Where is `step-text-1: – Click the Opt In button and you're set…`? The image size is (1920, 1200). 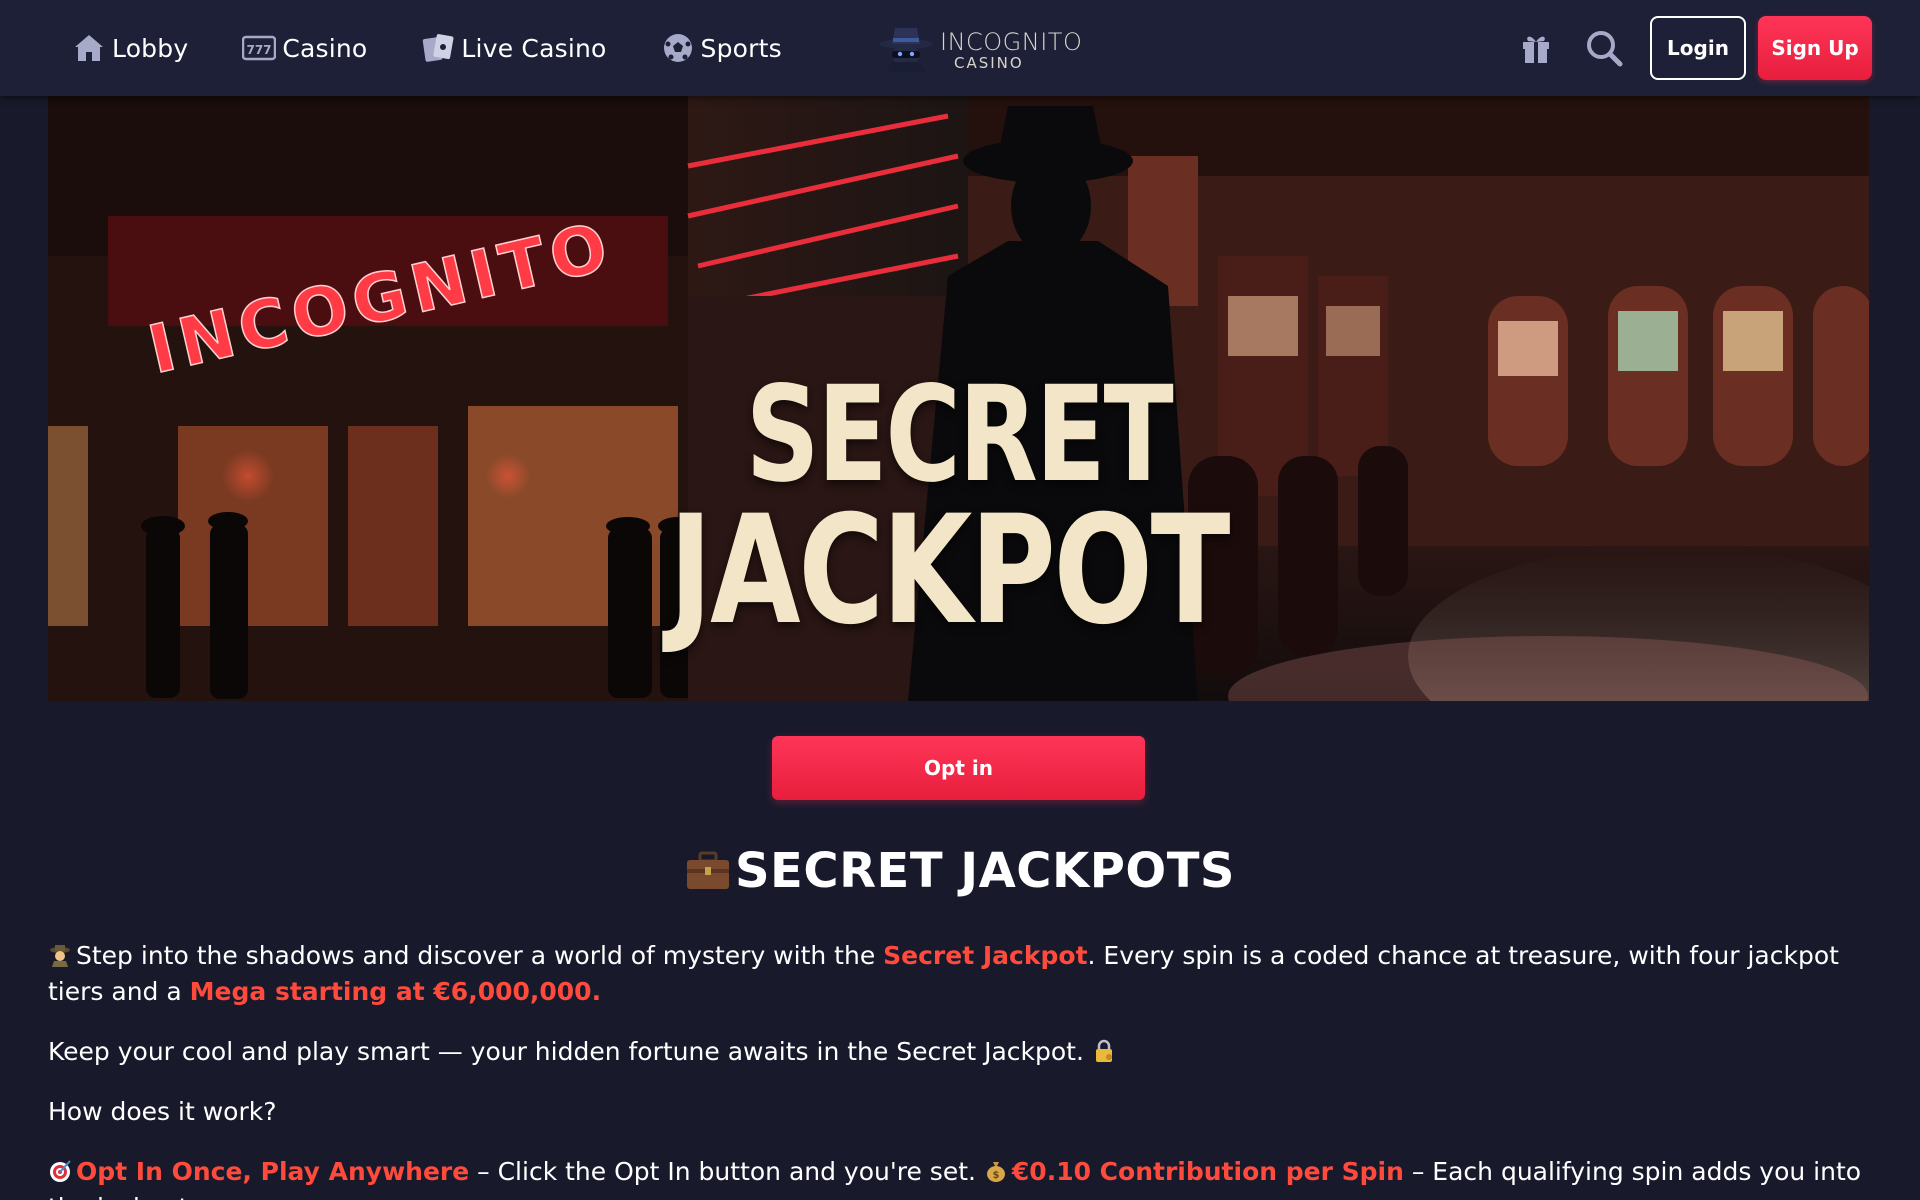 step-text-1: – Click the Opt In button and you're set… is located at coordinates (726, 1171).